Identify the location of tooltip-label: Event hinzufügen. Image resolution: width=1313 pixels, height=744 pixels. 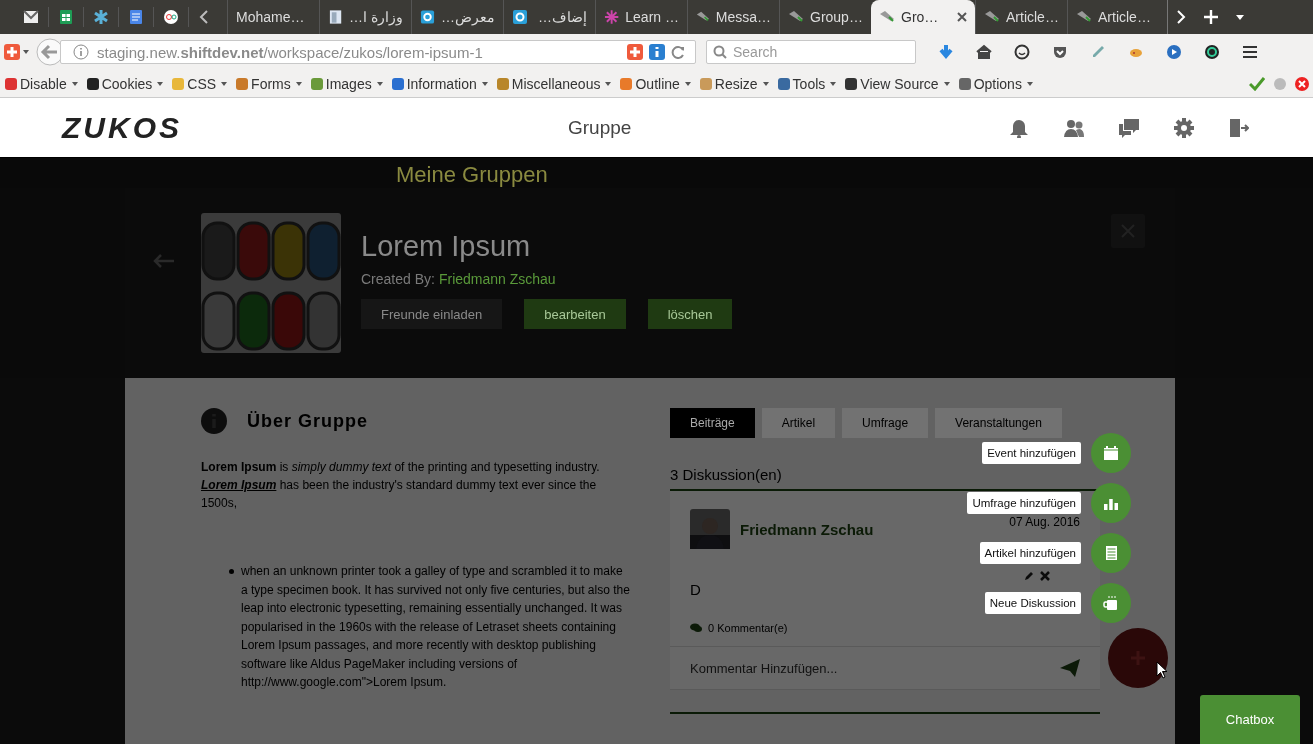
(1031, 453).